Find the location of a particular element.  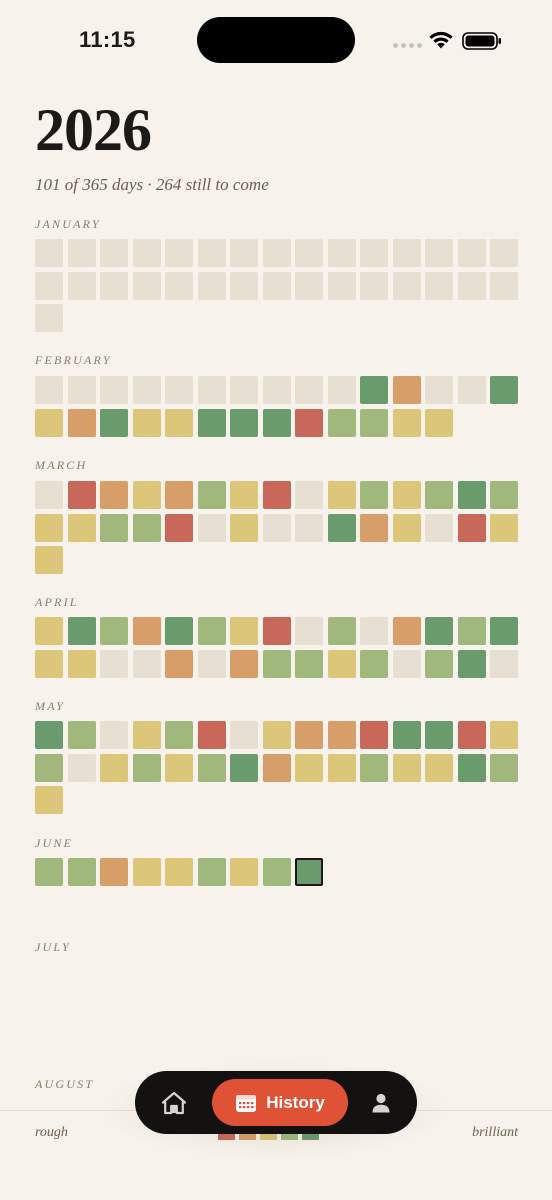

tab-home is located at coordinates (174, 1103).